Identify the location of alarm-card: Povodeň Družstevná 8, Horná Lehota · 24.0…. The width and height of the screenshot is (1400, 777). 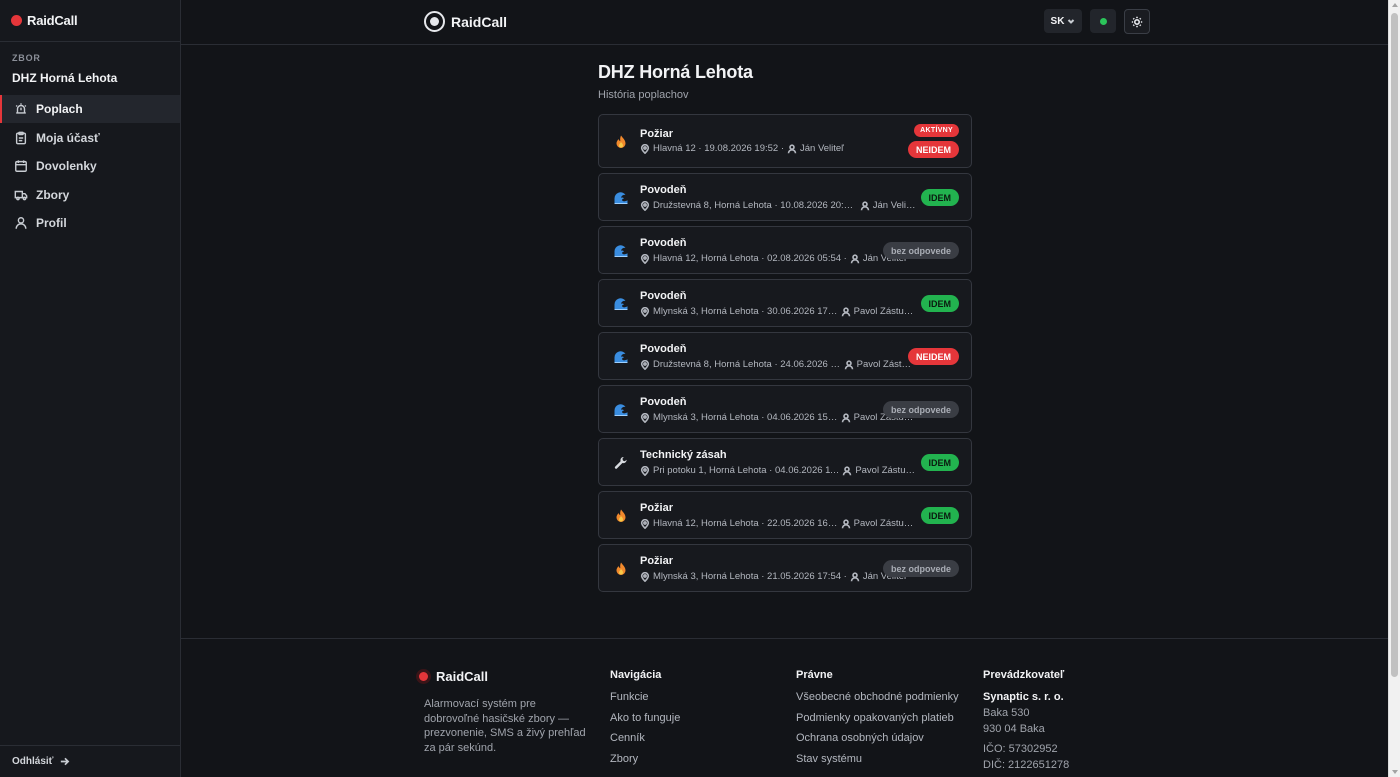
(785, 356).